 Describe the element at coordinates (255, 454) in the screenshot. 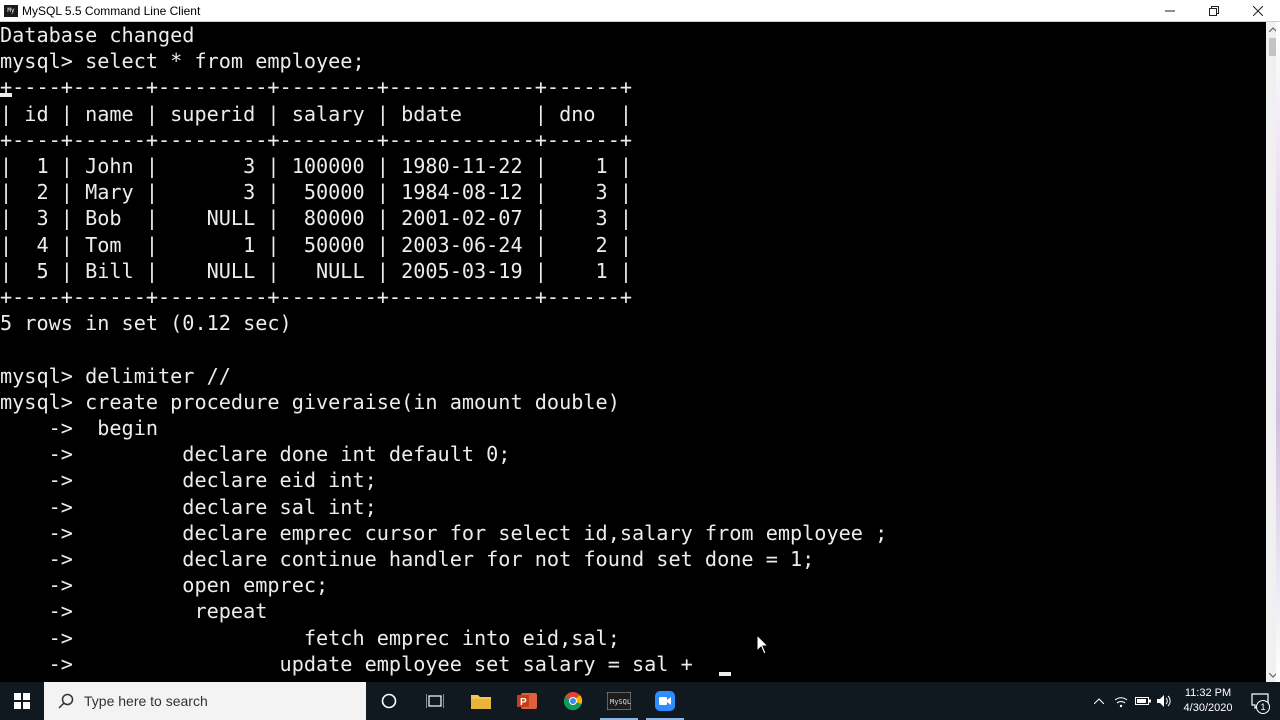

I see `console-line: -> declare done int default 0;` at that location.